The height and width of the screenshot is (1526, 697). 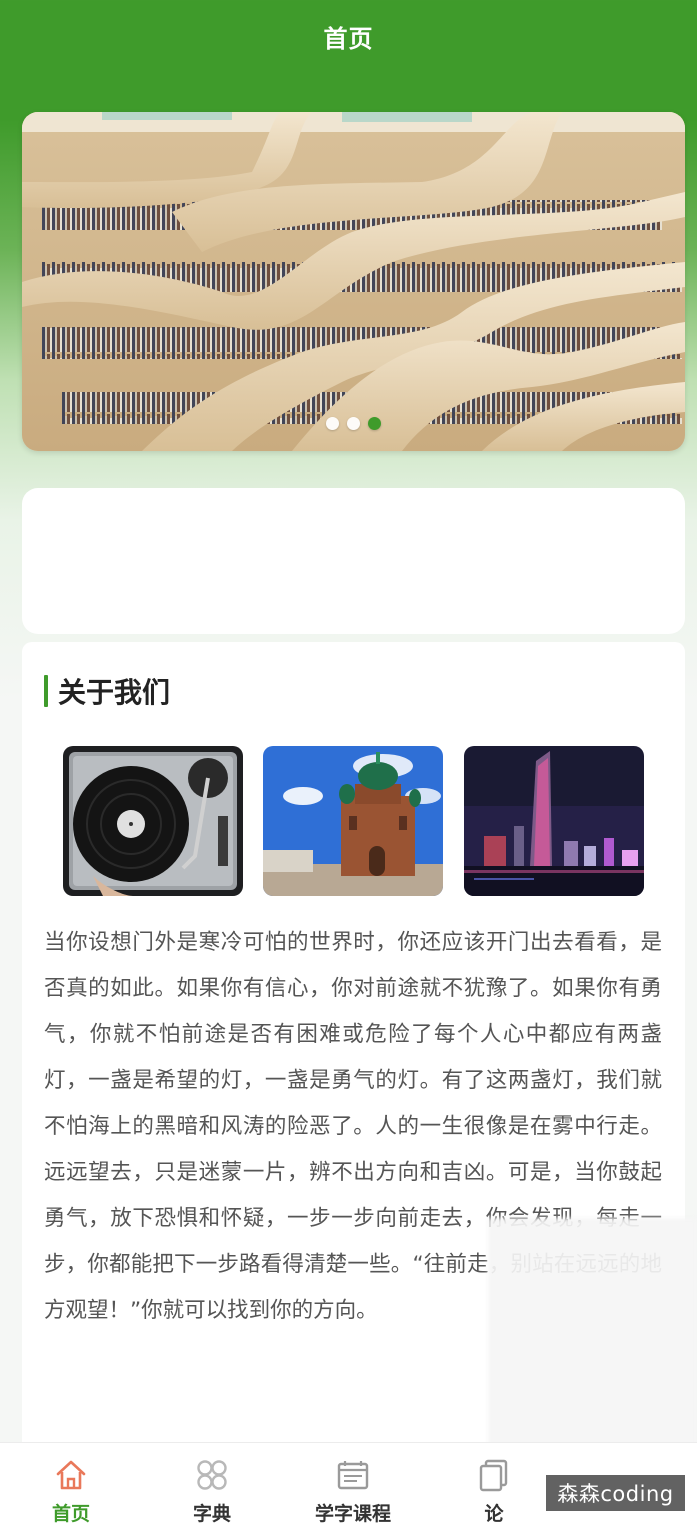 I want to click on about-title: 关于我们, so click(x=114, y=692).